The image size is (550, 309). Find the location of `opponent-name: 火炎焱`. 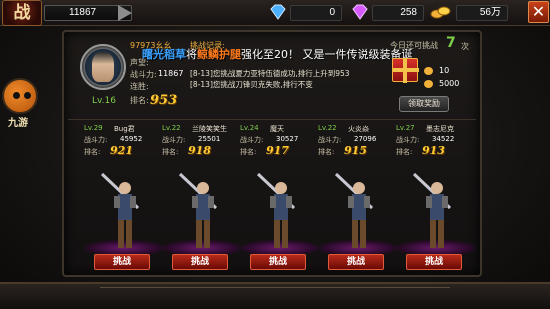

opponent-name: 火炎焱 is located at coordinates (358, 129).